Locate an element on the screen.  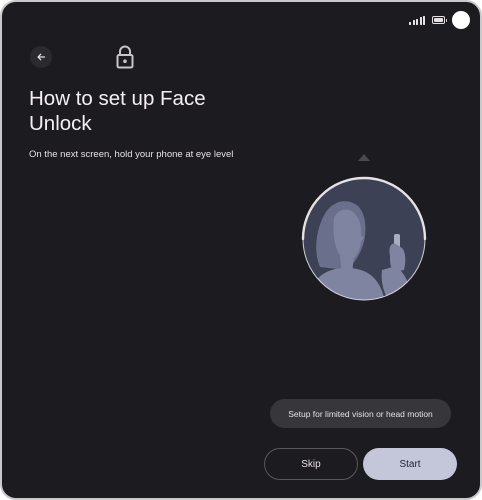
battery-icon is located at coordinates (439, 20).